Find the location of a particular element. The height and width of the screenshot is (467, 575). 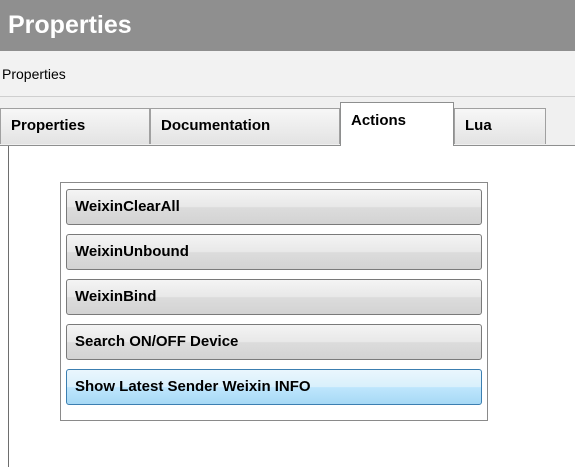

weixin-clear-all-button: WeixinClearAll is located at coordinates (274, 207).